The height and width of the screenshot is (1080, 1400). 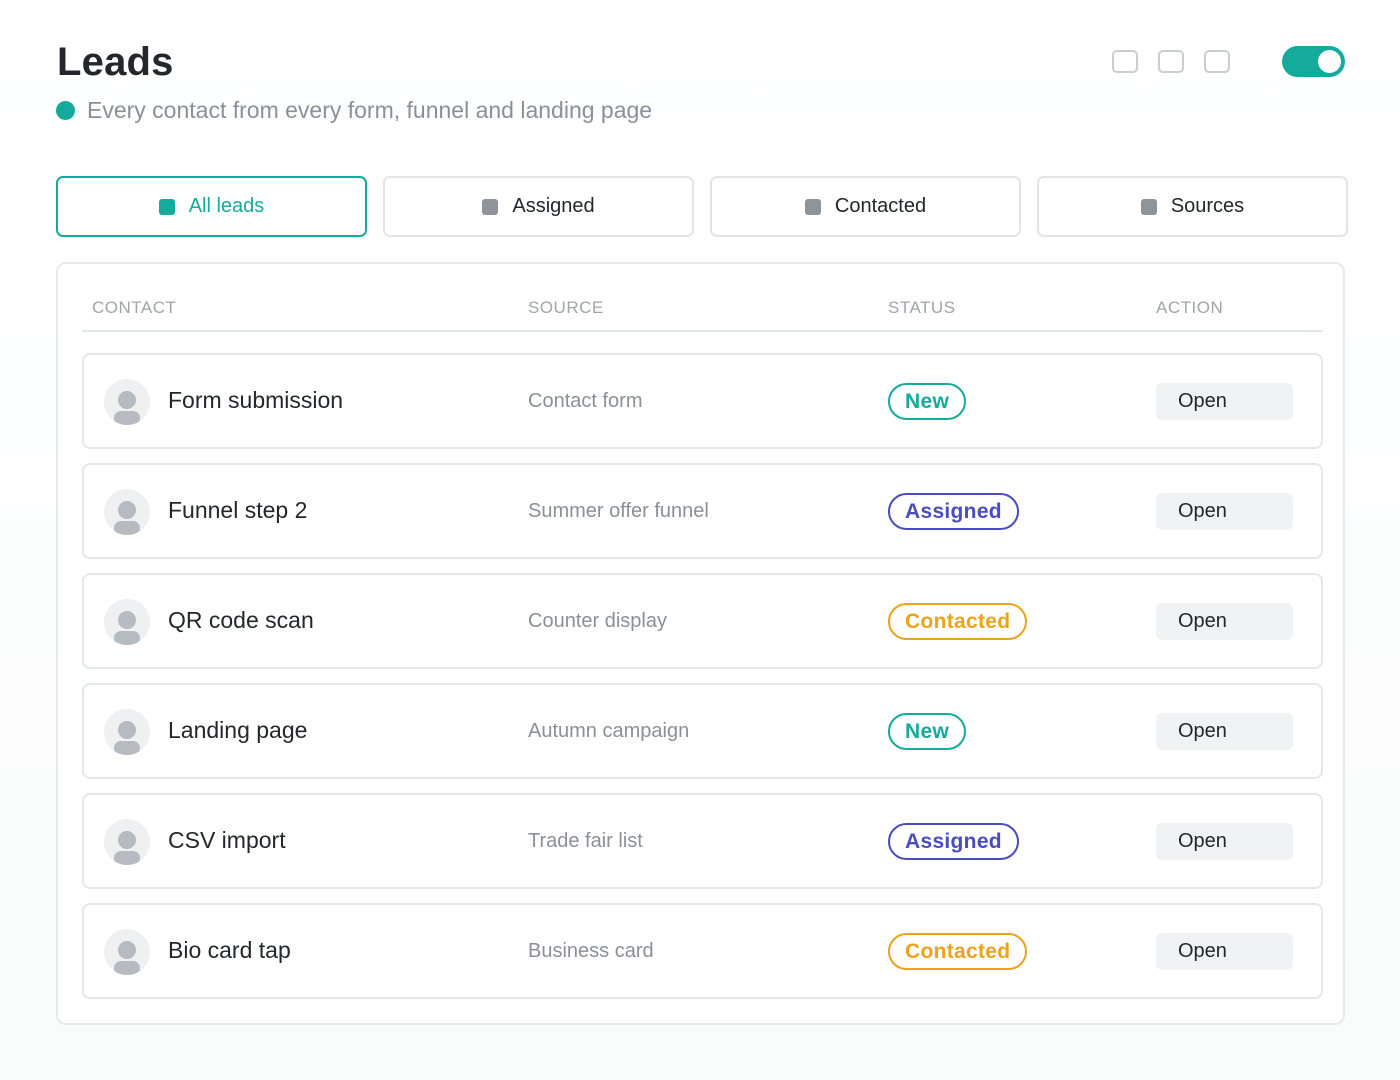 I want to click on filter-tabs: All leads Assigned Contacted Sources, so click(x=702, y=206).